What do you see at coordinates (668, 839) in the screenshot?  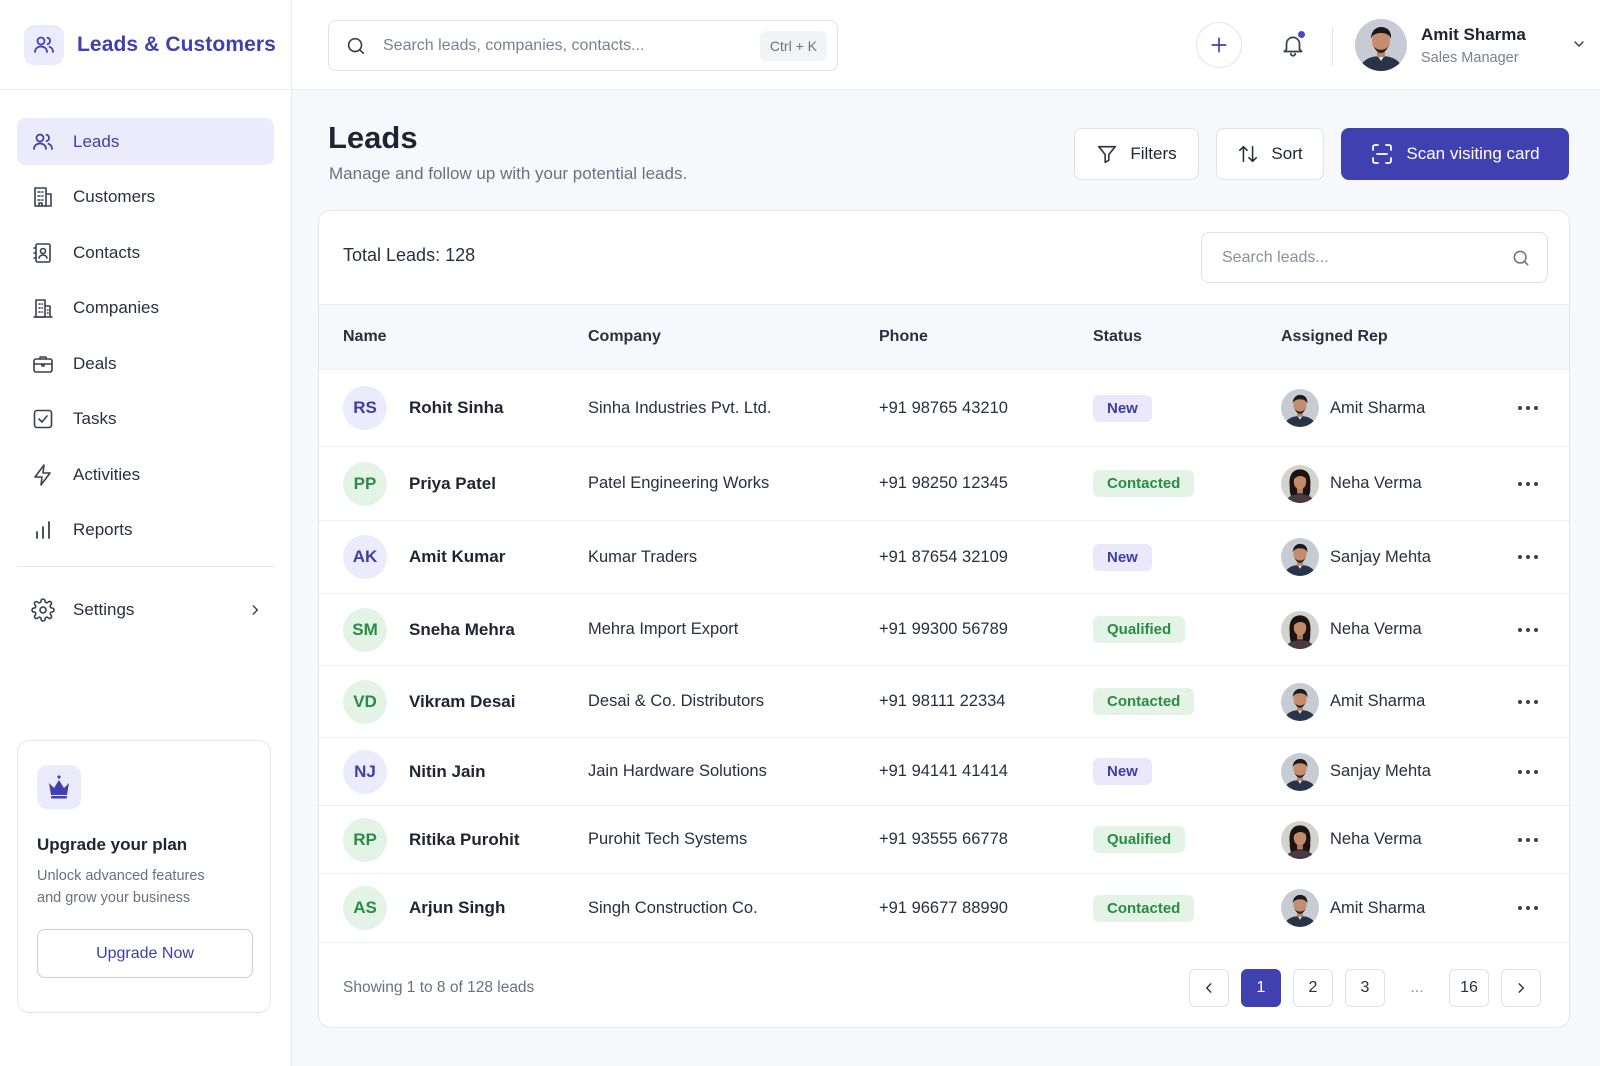 I see `cell-company: Purohit Tech Systems` at bounding box center [668, 839].